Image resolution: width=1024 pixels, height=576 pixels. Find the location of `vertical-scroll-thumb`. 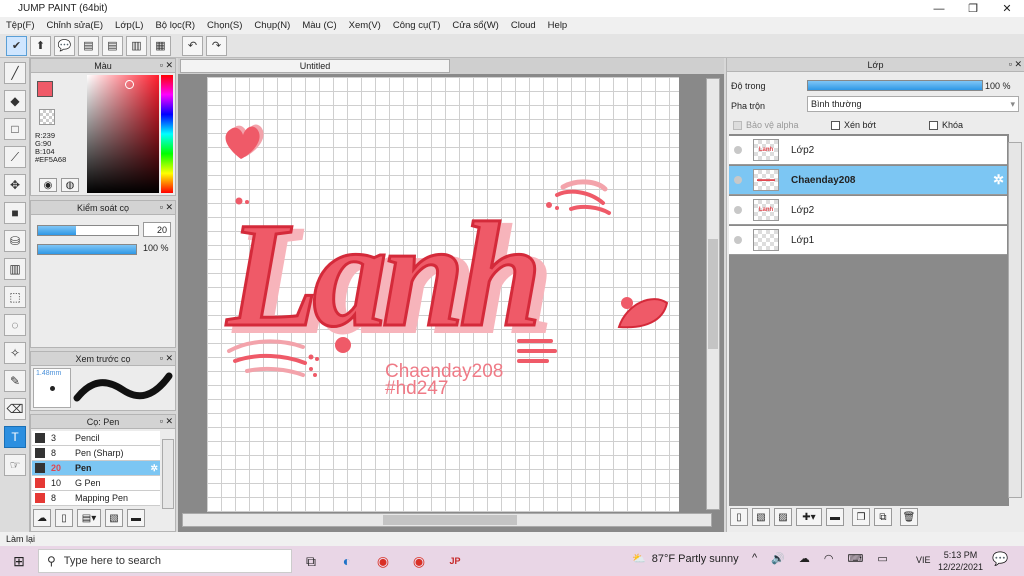

vertical-scroll-thumb is located at coordinates (713, 294).